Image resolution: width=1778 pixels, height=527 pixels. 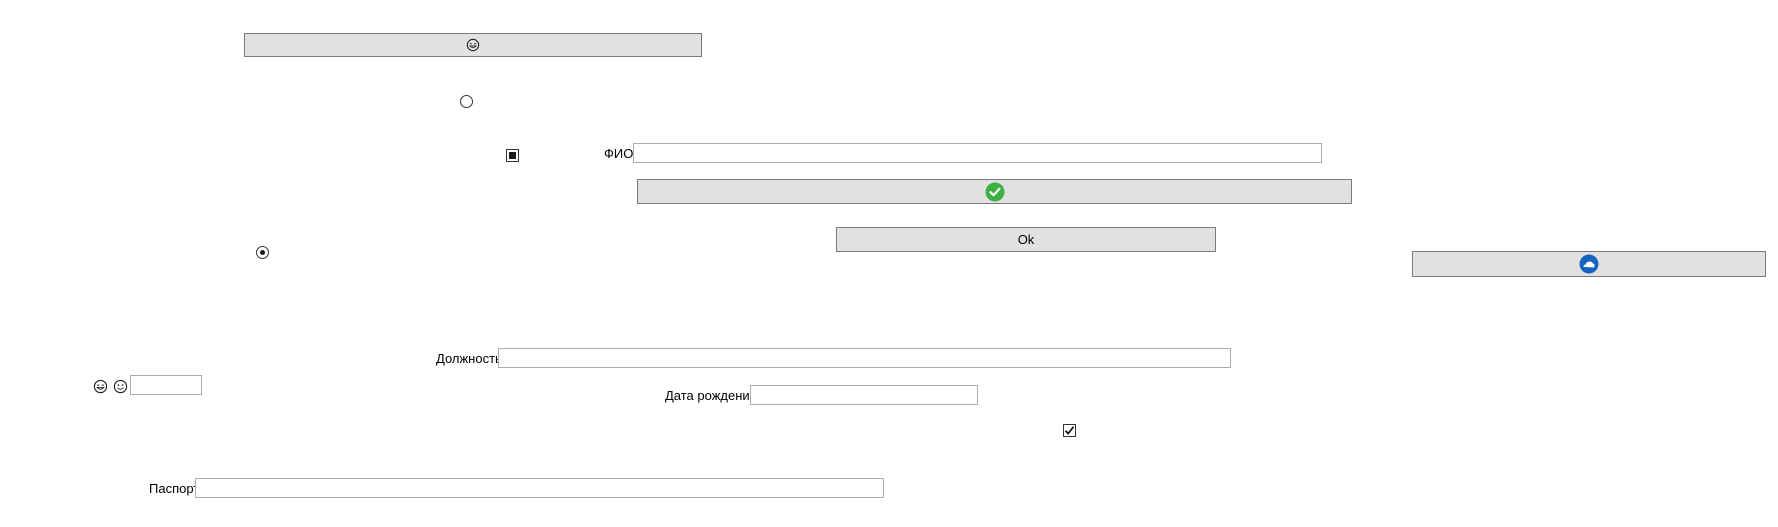 I want to click on laughing-face-icon, so click(x=100, y=386).